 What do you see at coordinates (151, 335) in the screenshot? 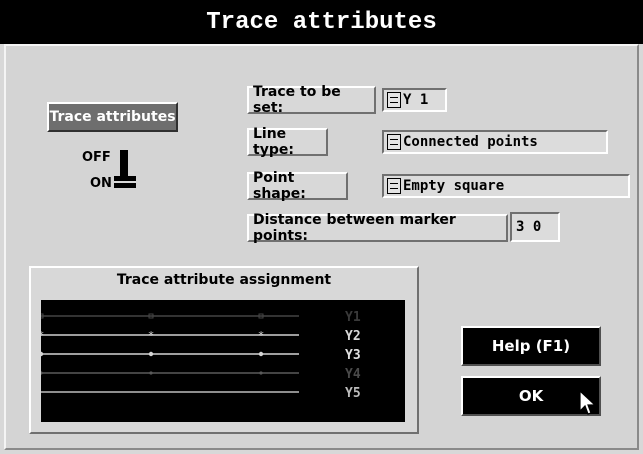
I see `trace-marker-y2-1: *` at bounding box center [151, 335].